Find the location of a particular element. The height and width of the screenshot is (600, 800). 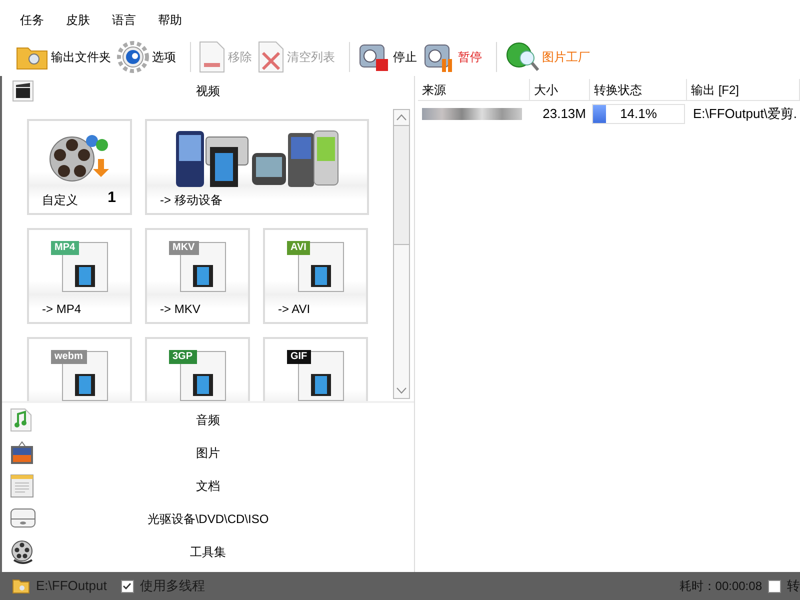

format-tile: 自定义 1 is located at coordinates (79, 167).